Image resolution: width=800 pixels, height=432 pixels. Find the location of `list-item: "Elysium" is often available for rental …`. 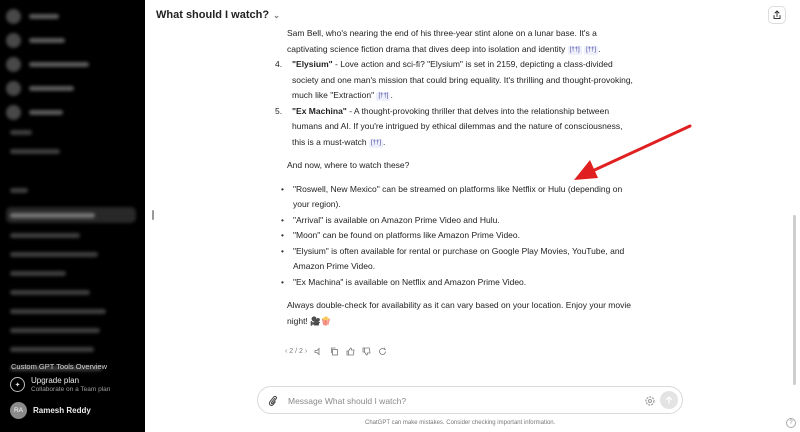

list-item: "Elysium" is often available for rental … is located at coordinates (458, 259).